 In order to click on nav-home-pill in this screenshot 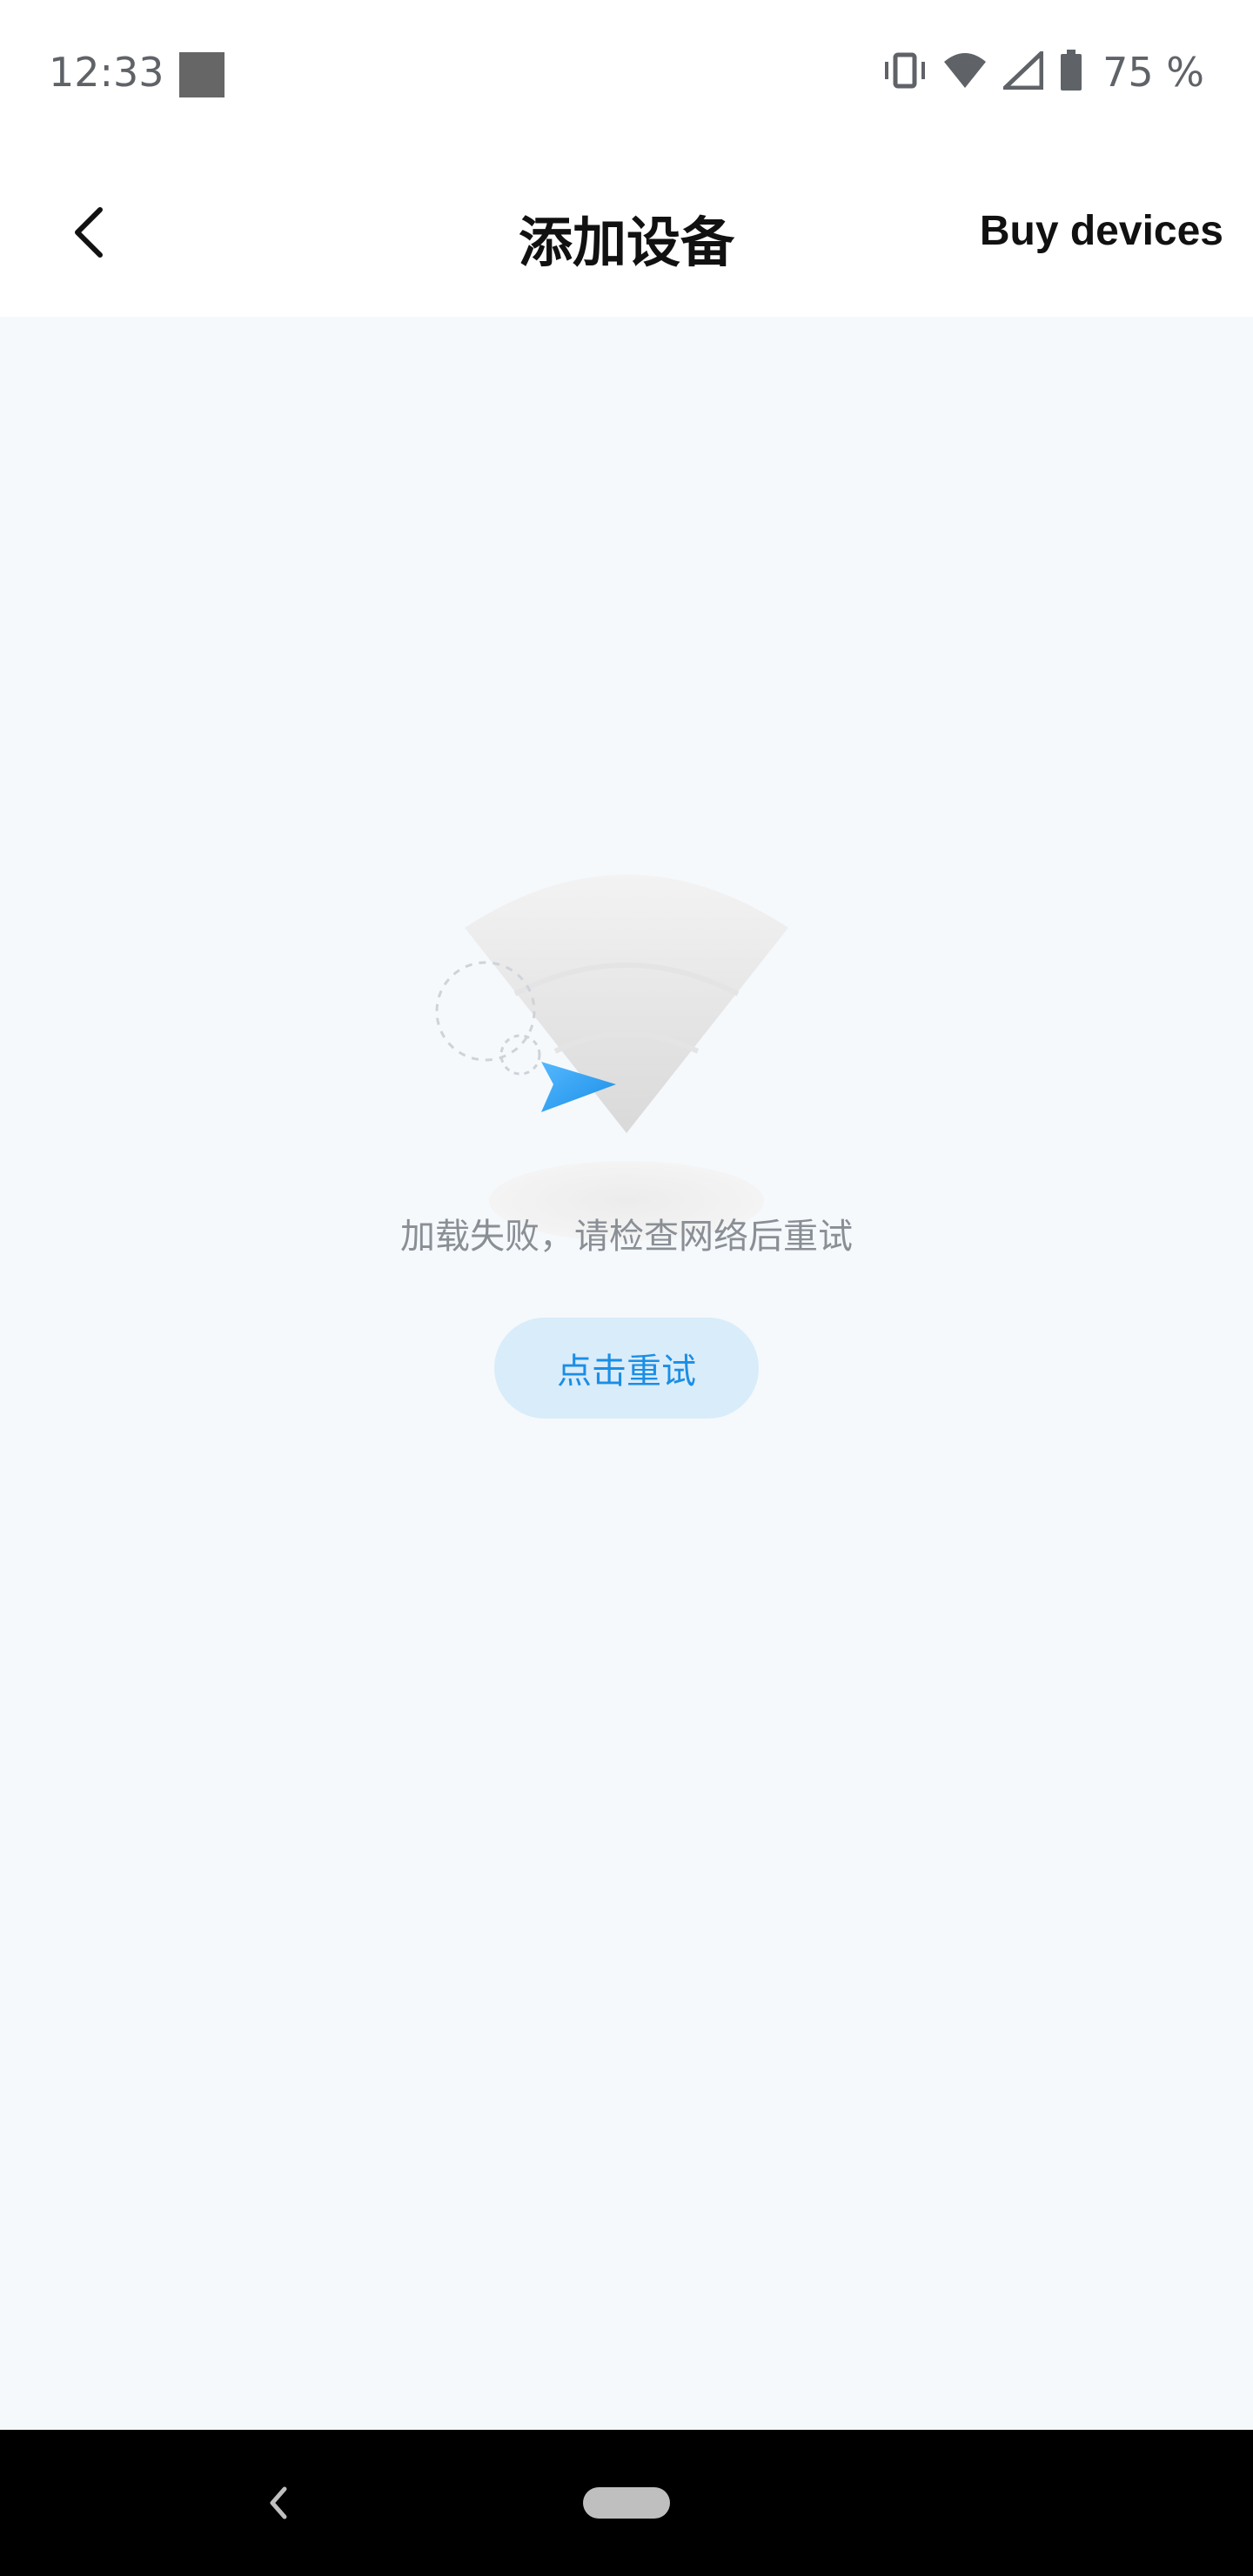, I will do `click(626, 2503)`.